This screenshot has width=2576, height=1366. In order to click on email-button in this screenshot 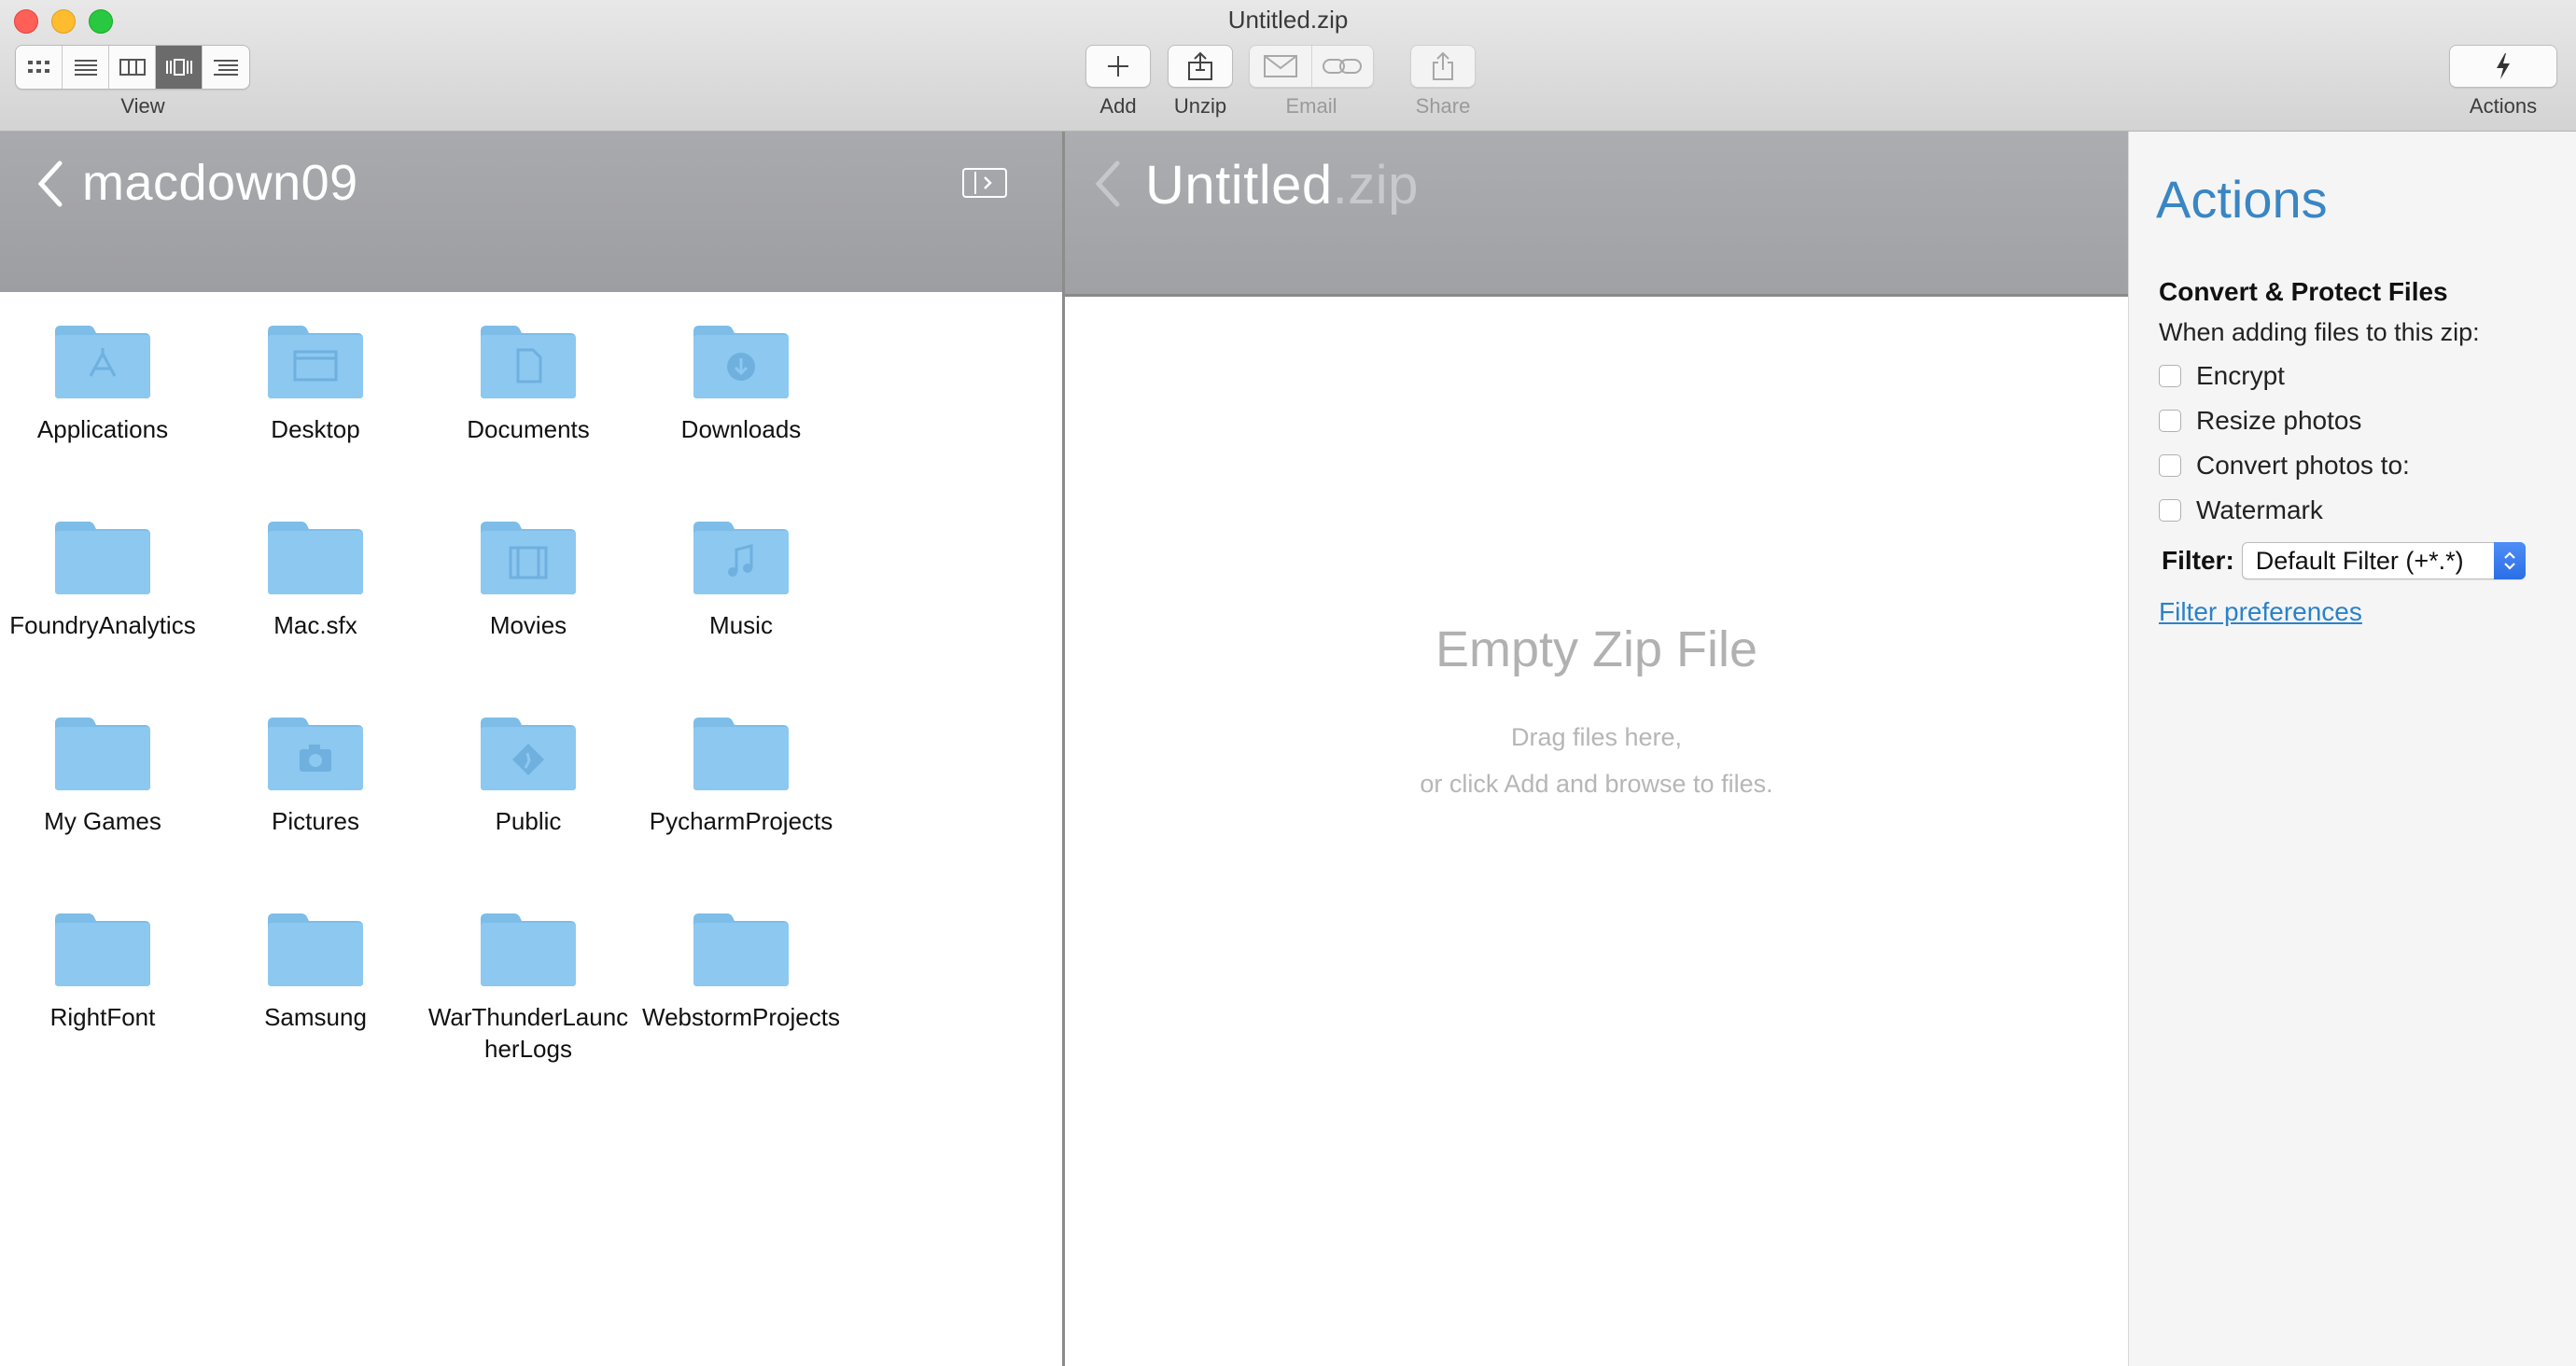, I will do `click(1281, 66)`.